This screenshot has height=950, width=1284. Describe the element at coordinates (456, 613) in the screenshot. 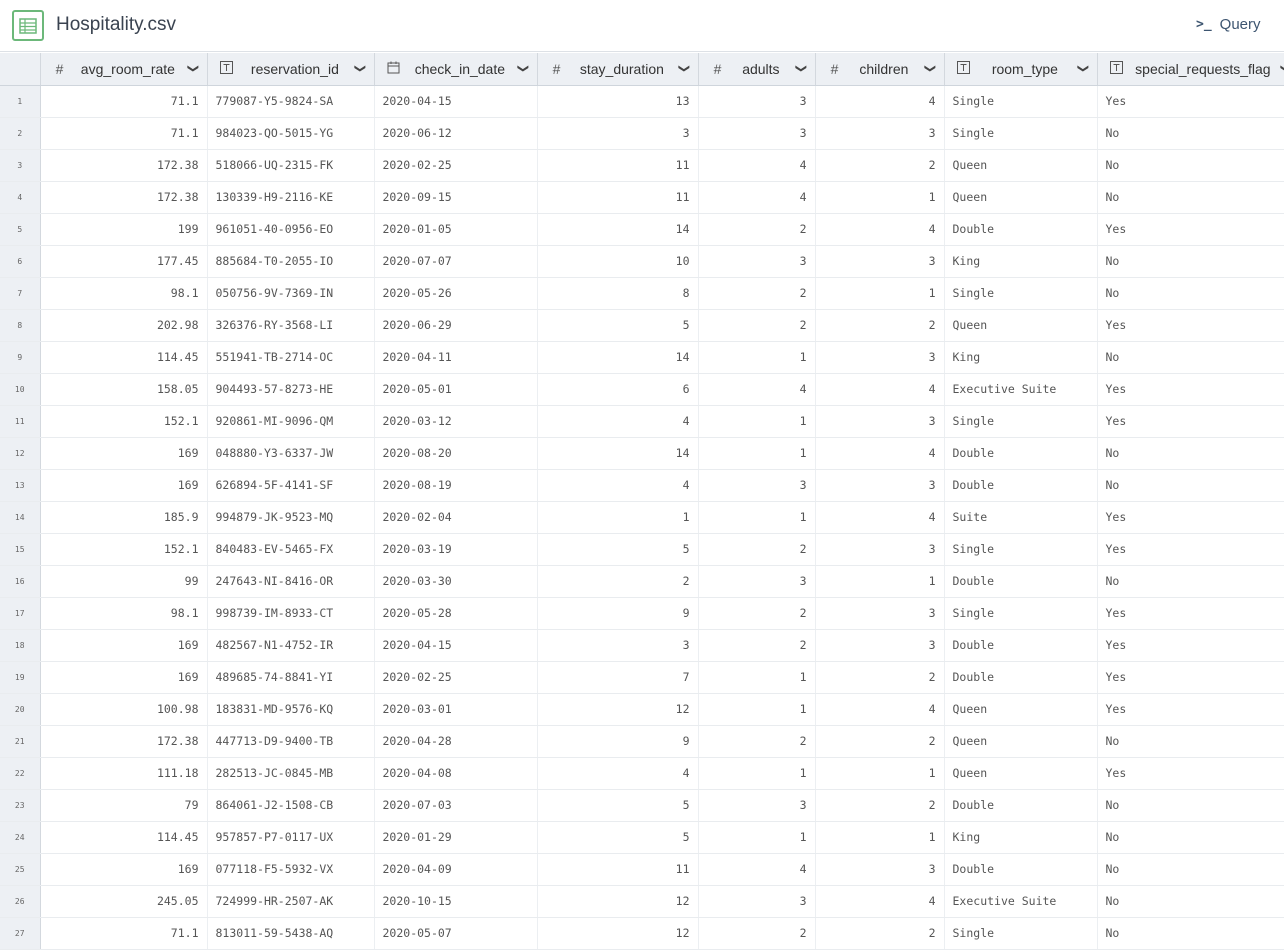

I see `cell-check-in-date: 2020-05-28` at that location.